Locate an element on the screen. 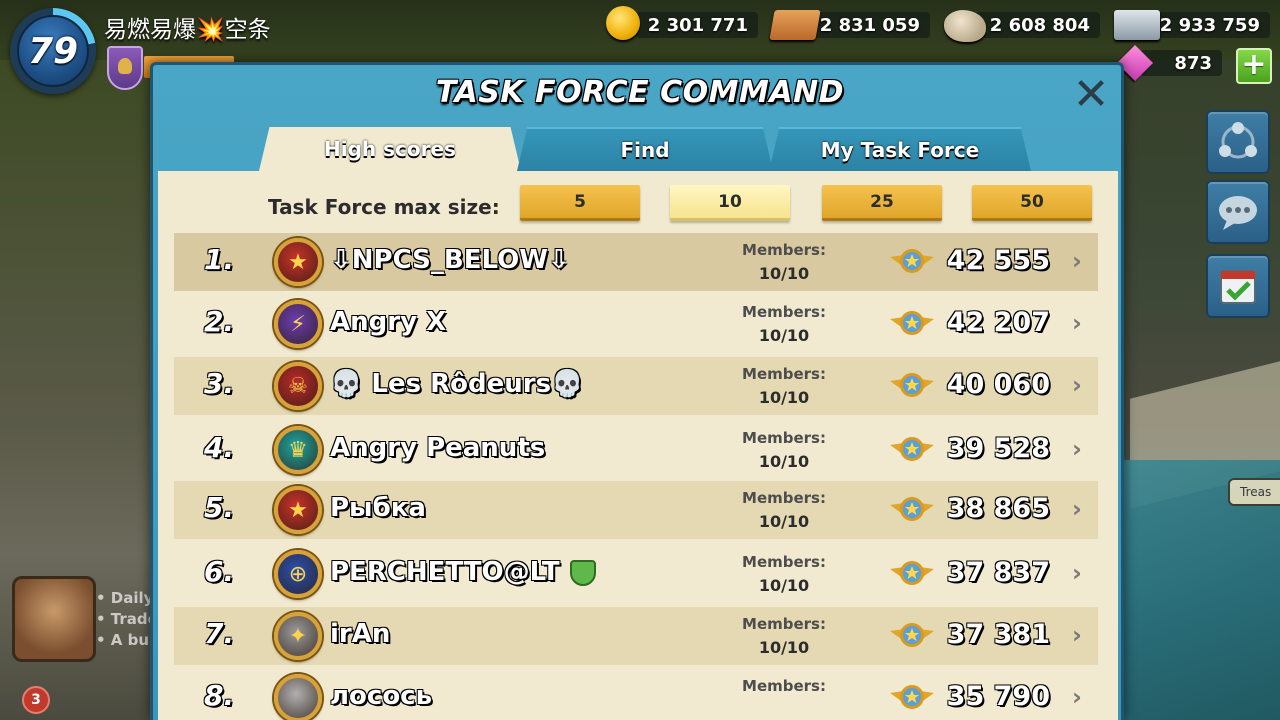 Image resolution: width=1280 pixels, height=720 pixels. size-option-10: 10 is located at coordinates (730, 203).